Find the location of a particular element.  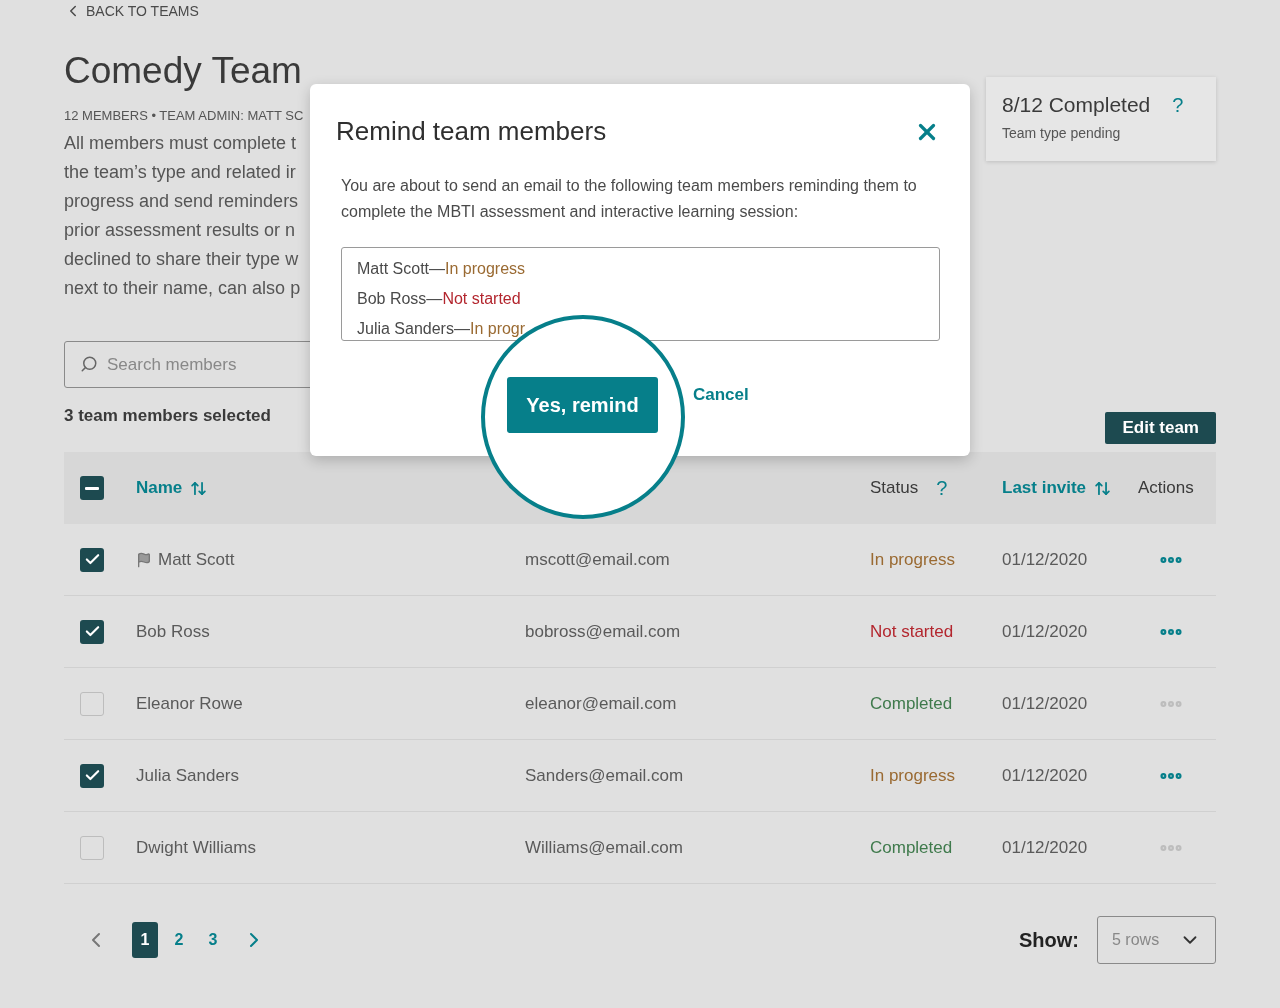

member-name: Eleanor Rowe is located at coordinates (189, 703).